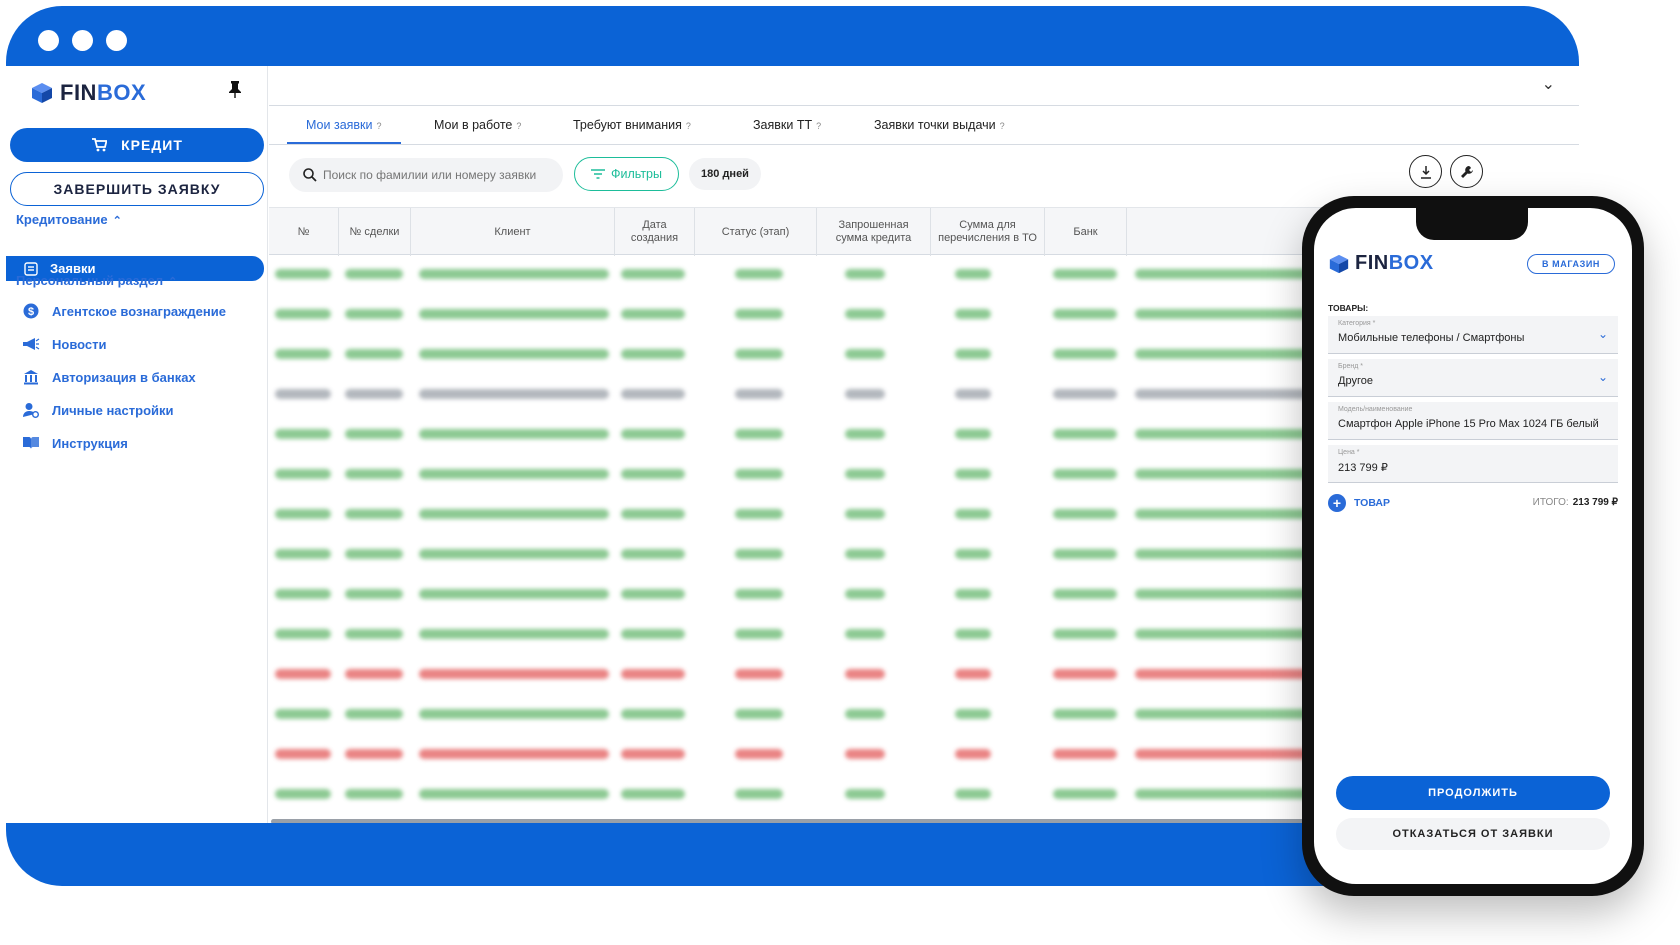 This screenshot has height=945, width=1680. I want to click on period-chip: 180 дней, so click(725, 174).